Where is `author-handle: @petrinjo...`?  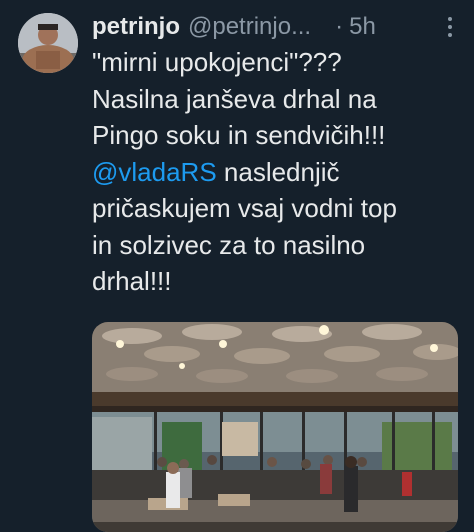 author-handle: @petrinjo... is located at coordinates (249, 27).